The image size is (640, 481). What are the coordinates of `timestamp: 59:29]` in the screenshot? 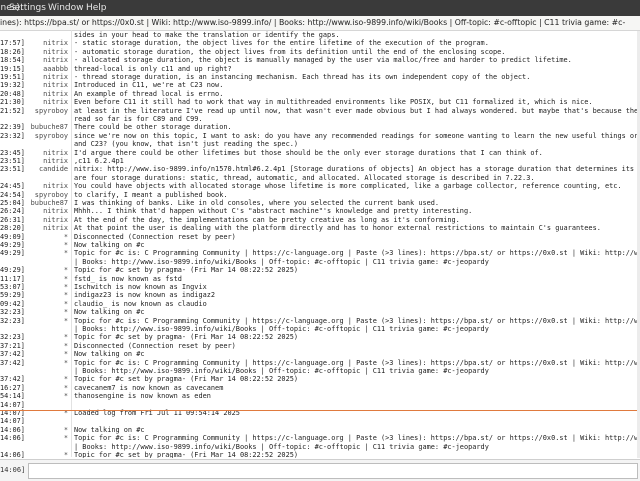 It's located at (12, 295).